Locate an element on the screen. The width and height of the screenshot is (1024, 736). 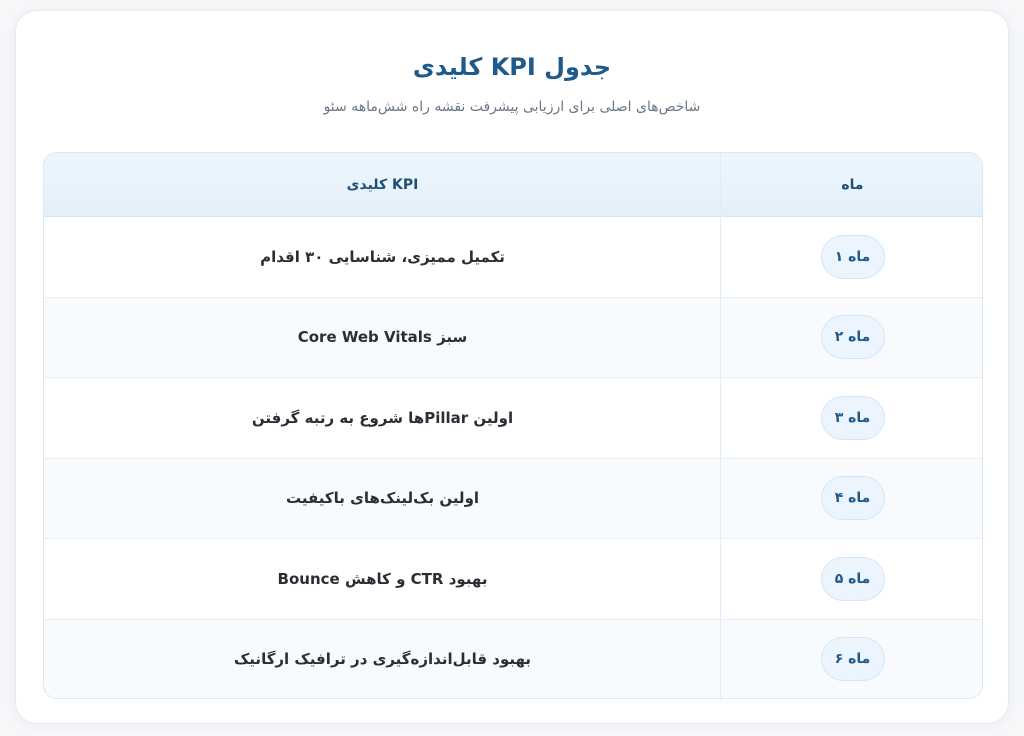
kpi-cell: اولین Pillarها شروع به رتبه گرفتن is located at coordinates (382, 417).